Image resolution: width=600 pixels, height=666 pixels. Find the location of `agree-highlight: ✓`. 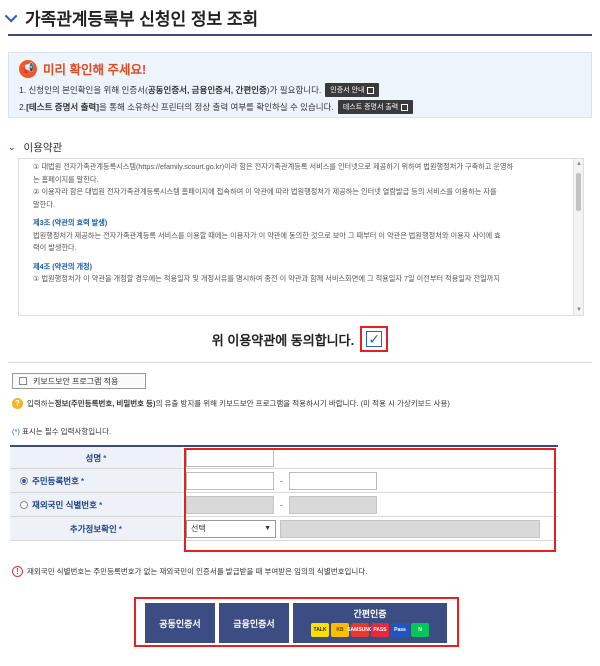

agree-highlight: ✓ is located at coordinates (374, 339).